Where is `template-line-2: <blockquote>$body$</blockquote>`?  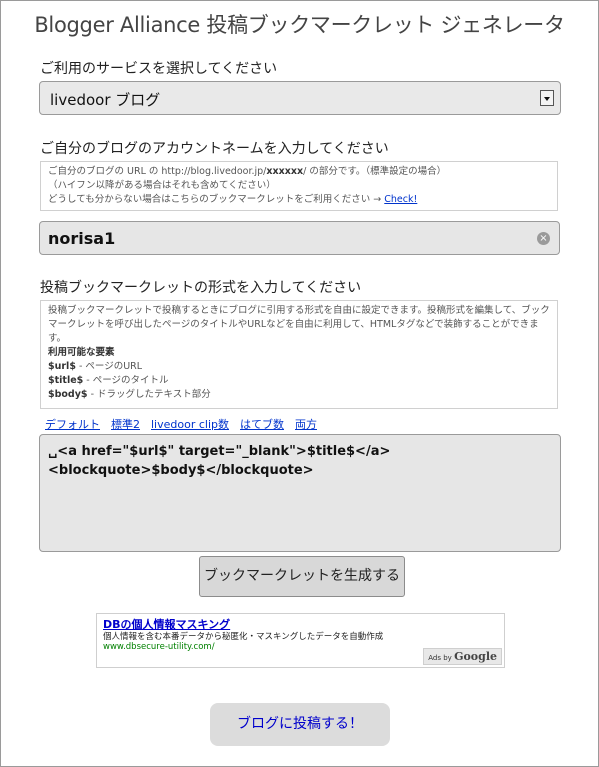 template-line-2: <blockquote>$body$</blockquote> is located at coordinates (181, 470).